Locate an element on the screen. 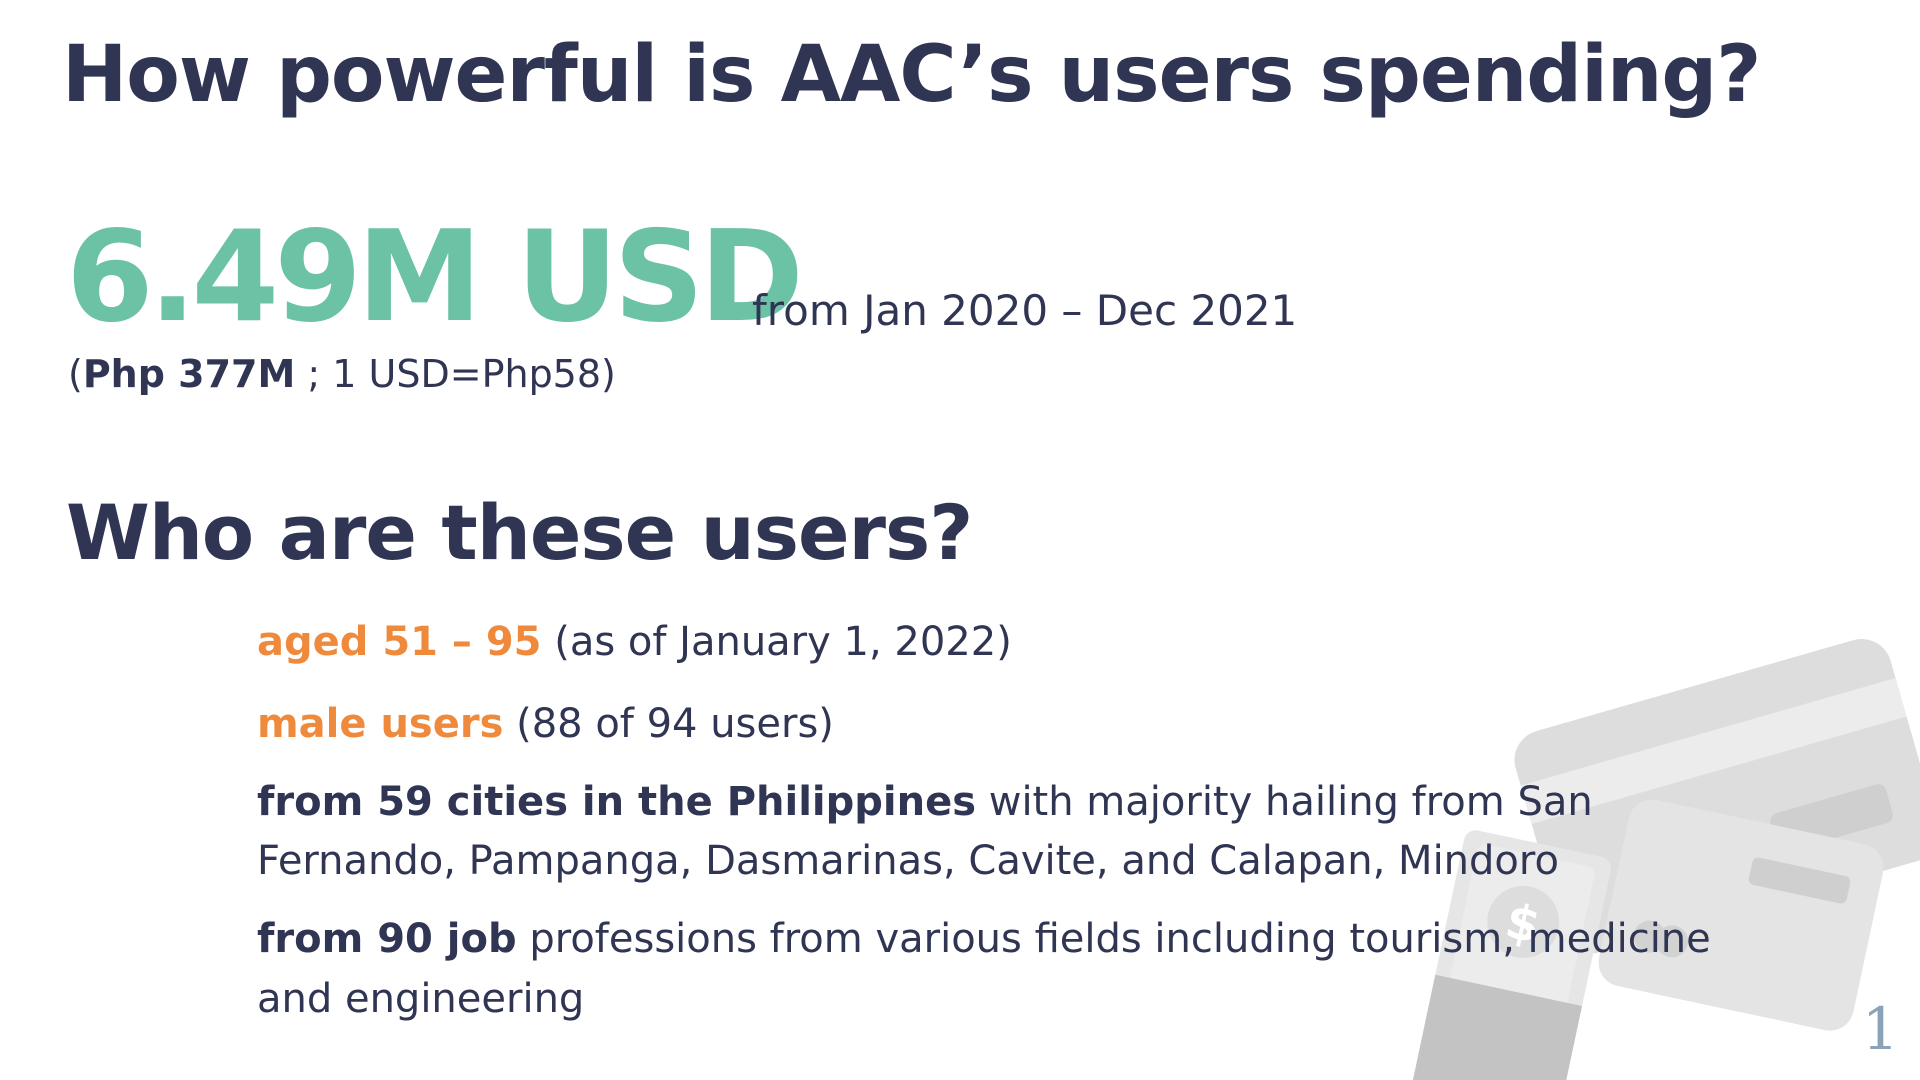  fact-gender: male users (88 of 94 users) is located at coordinates (545, 724).